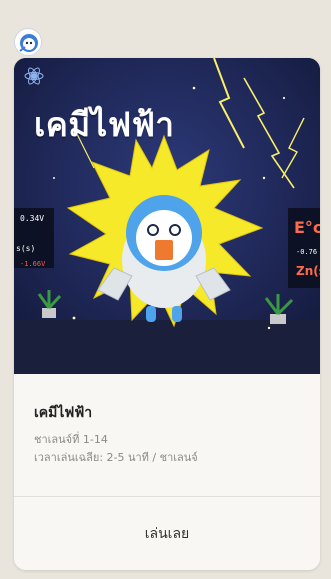 Image resolution: width=331 pixels, height=579 pixels. What do you see at coordinates (28, 42) in the screenshot?
I see `mascot-avatar-icon` at bounding box center [28, 42].